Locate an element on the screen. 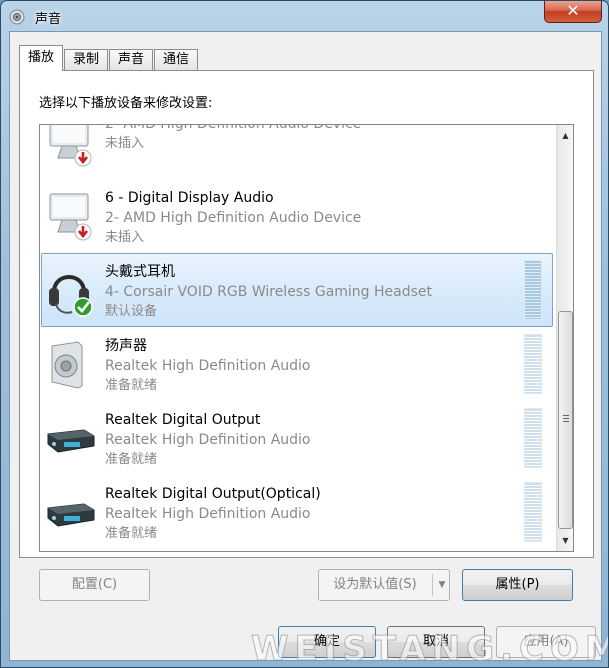  scroll-up-arrow-icon: ▲ is located at coordinates (565, 135).